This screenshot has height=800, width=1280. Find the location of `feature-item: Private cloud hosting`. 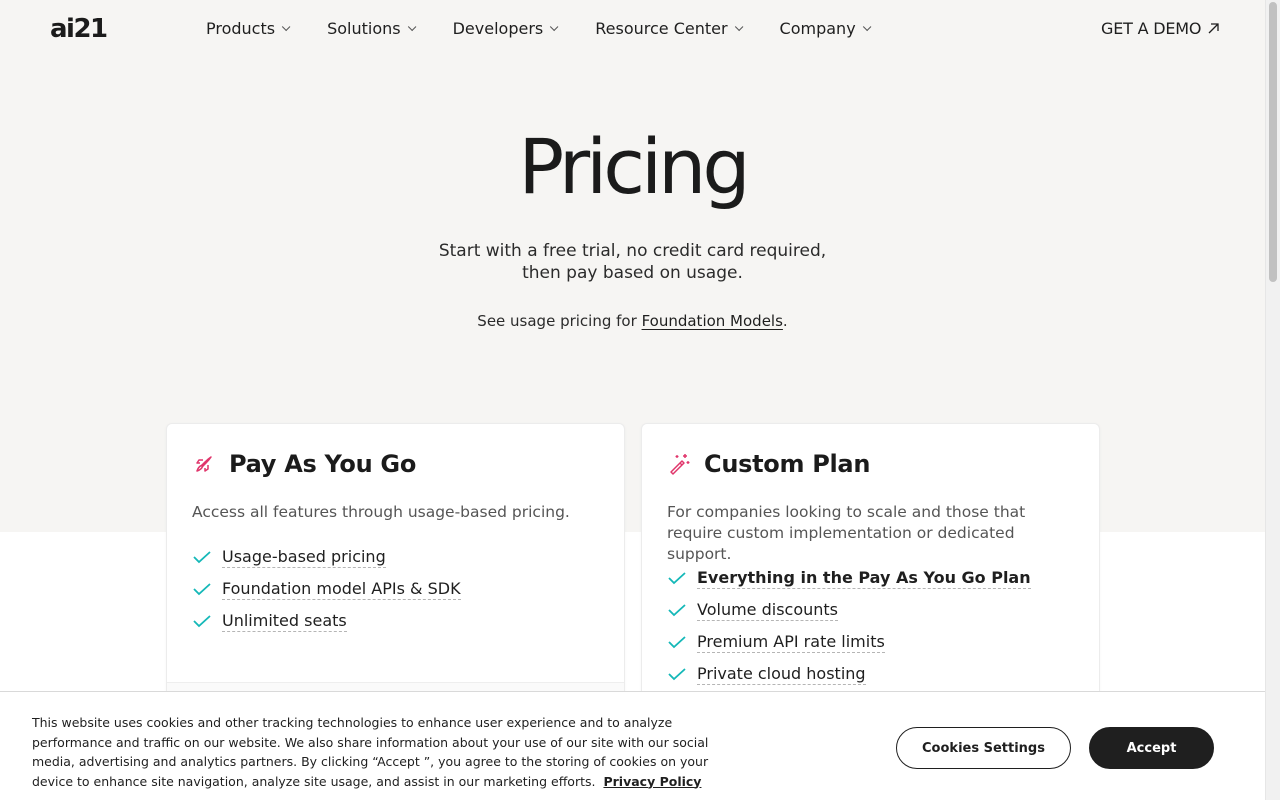

feature-item: Private cloud hosting is located at coordinates (849, 674).